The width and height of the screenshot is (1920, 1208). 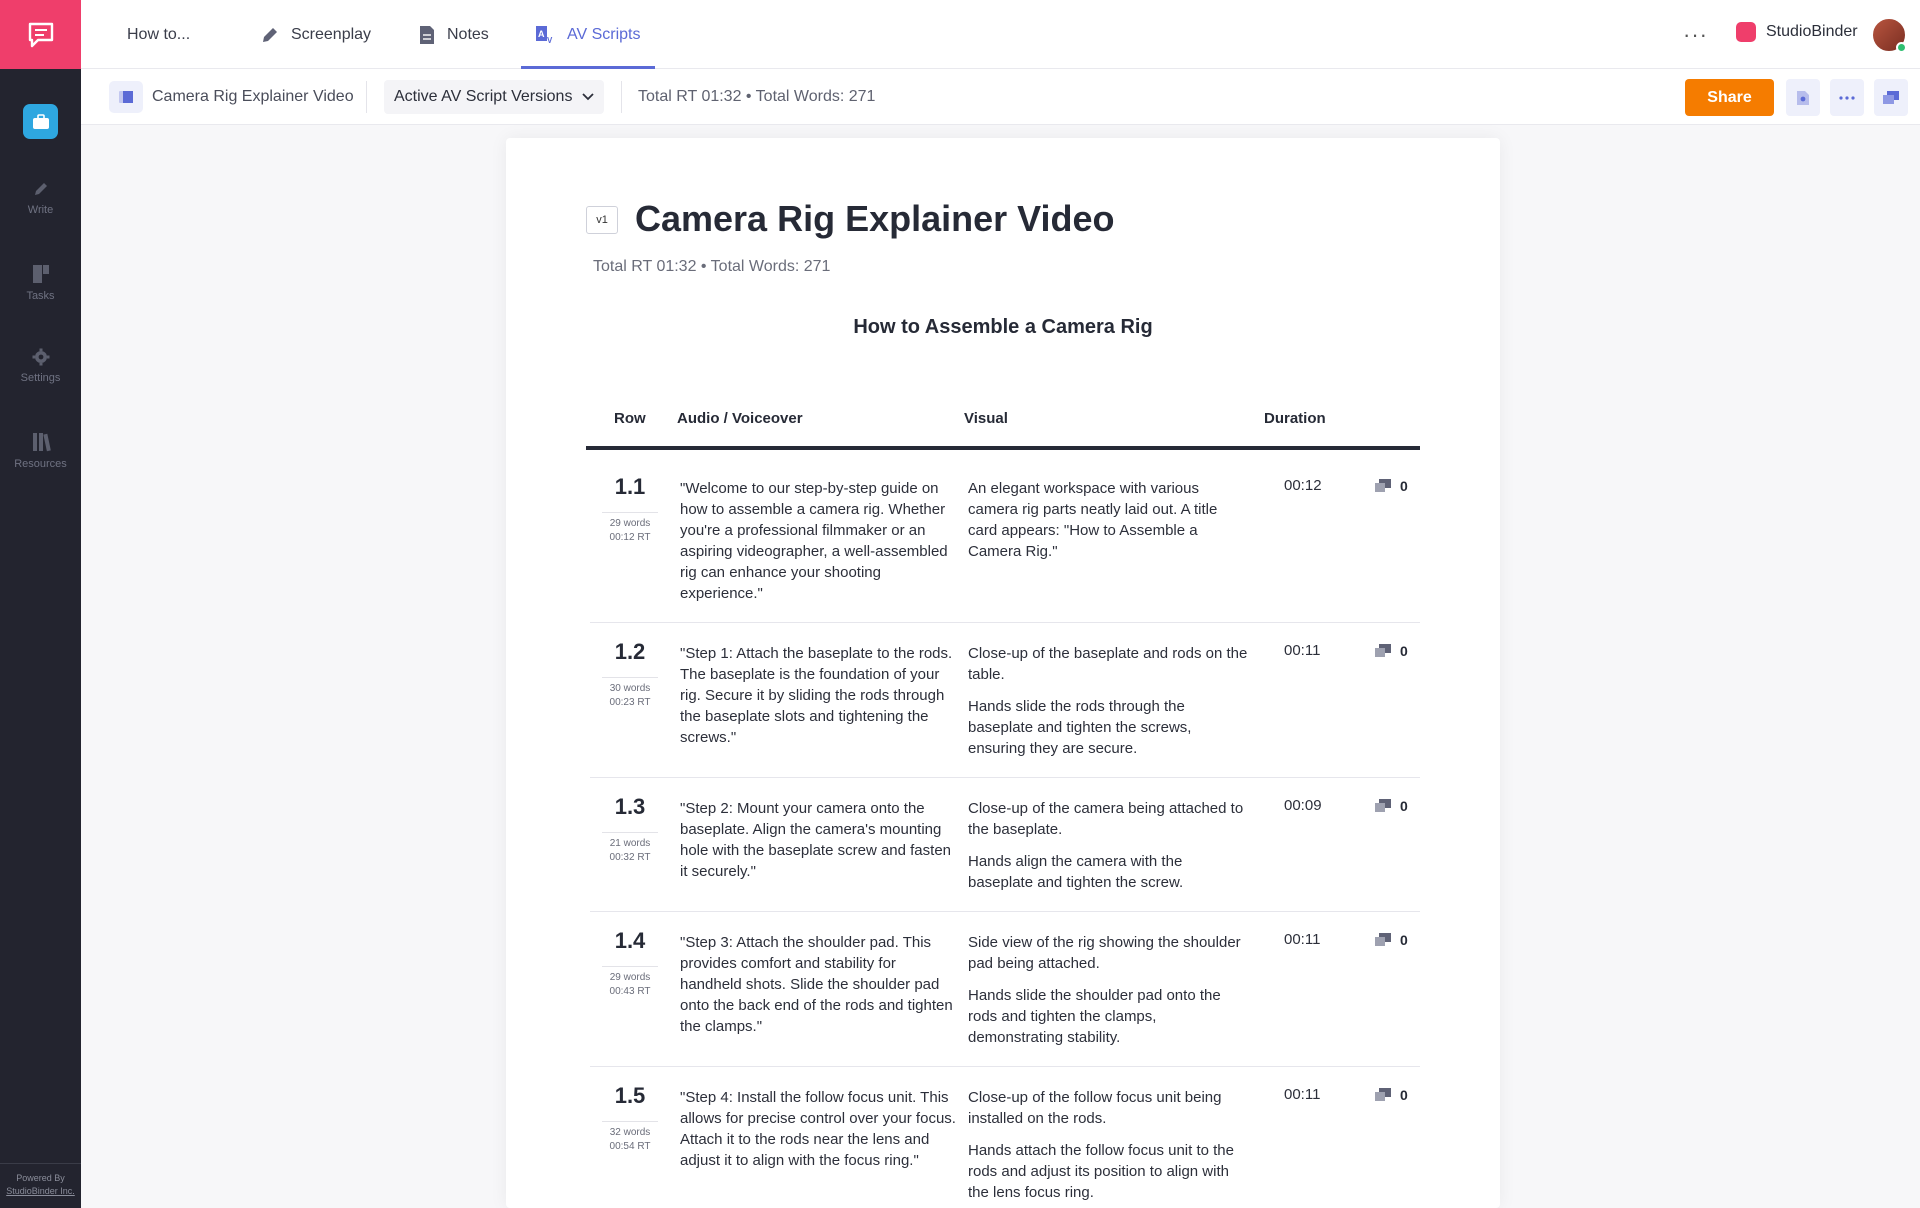 I want to click on section-title: How to Assemble a Camera Rig, so click(x=1003, y=327).